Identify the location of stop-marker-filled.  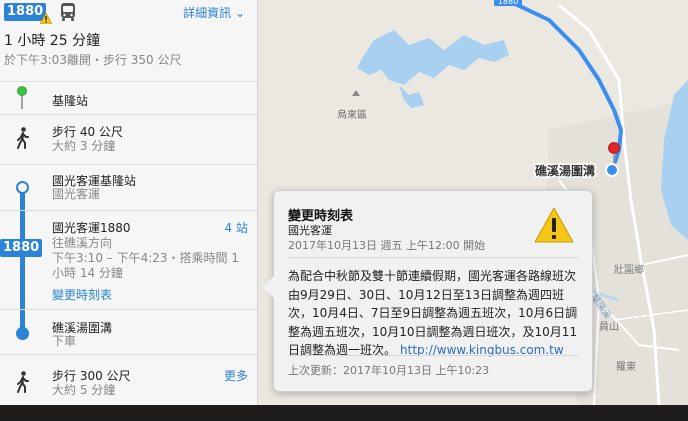
(22, 333).